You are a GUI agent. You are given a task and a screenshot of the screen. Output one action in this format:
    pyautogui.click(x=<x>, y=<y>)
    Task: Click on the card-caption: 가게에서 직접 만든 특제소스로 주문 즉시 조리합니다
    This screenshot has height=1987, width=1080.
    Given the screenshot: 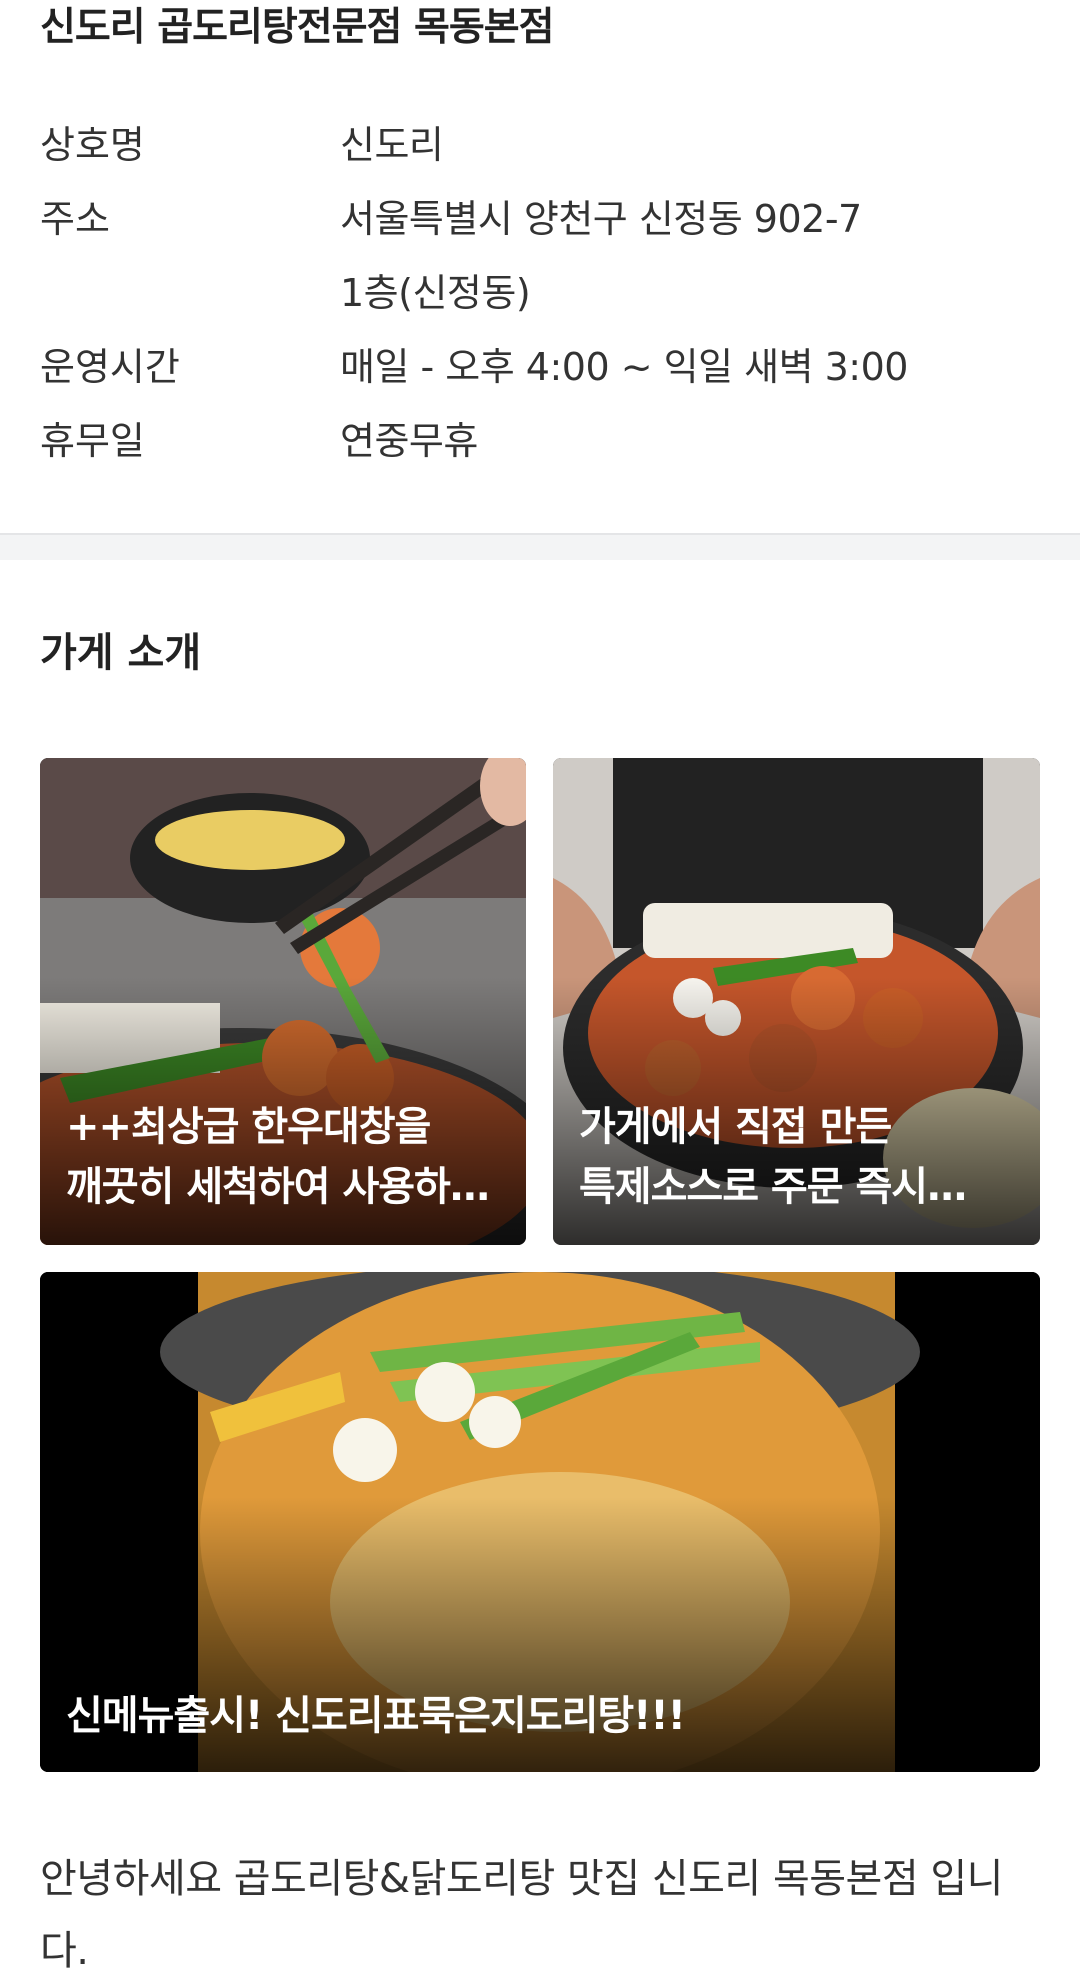 What is the action you would take?
    pyautogui.click(x=753, y=1157)
    